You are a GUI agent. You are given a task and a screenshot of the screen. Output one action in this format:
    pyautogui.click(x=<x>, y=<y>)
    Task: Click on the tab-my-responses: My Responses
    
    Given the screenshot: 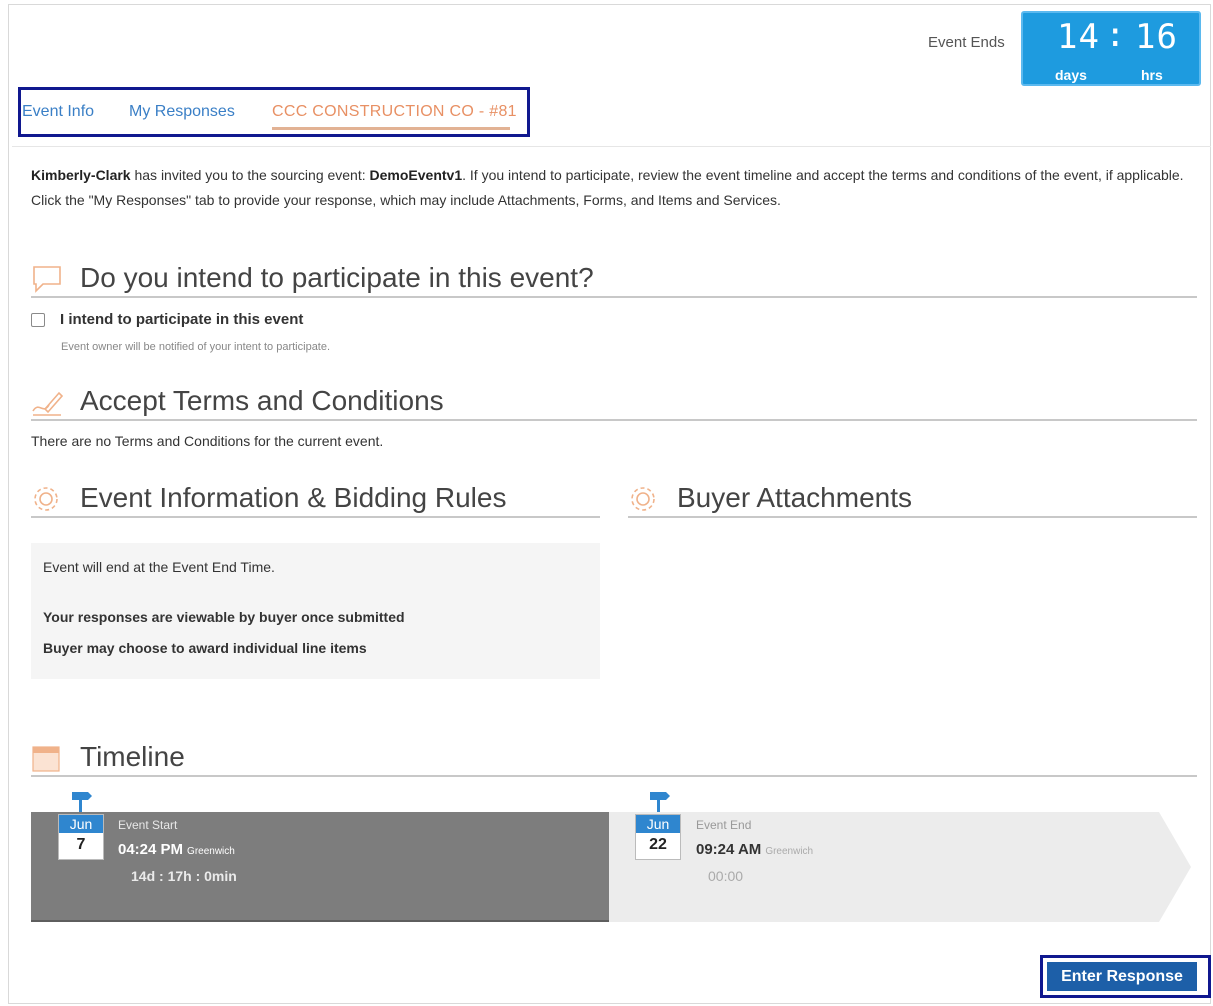 What is the action you would take?
    pyautogui.click(x=182, y=112)
    